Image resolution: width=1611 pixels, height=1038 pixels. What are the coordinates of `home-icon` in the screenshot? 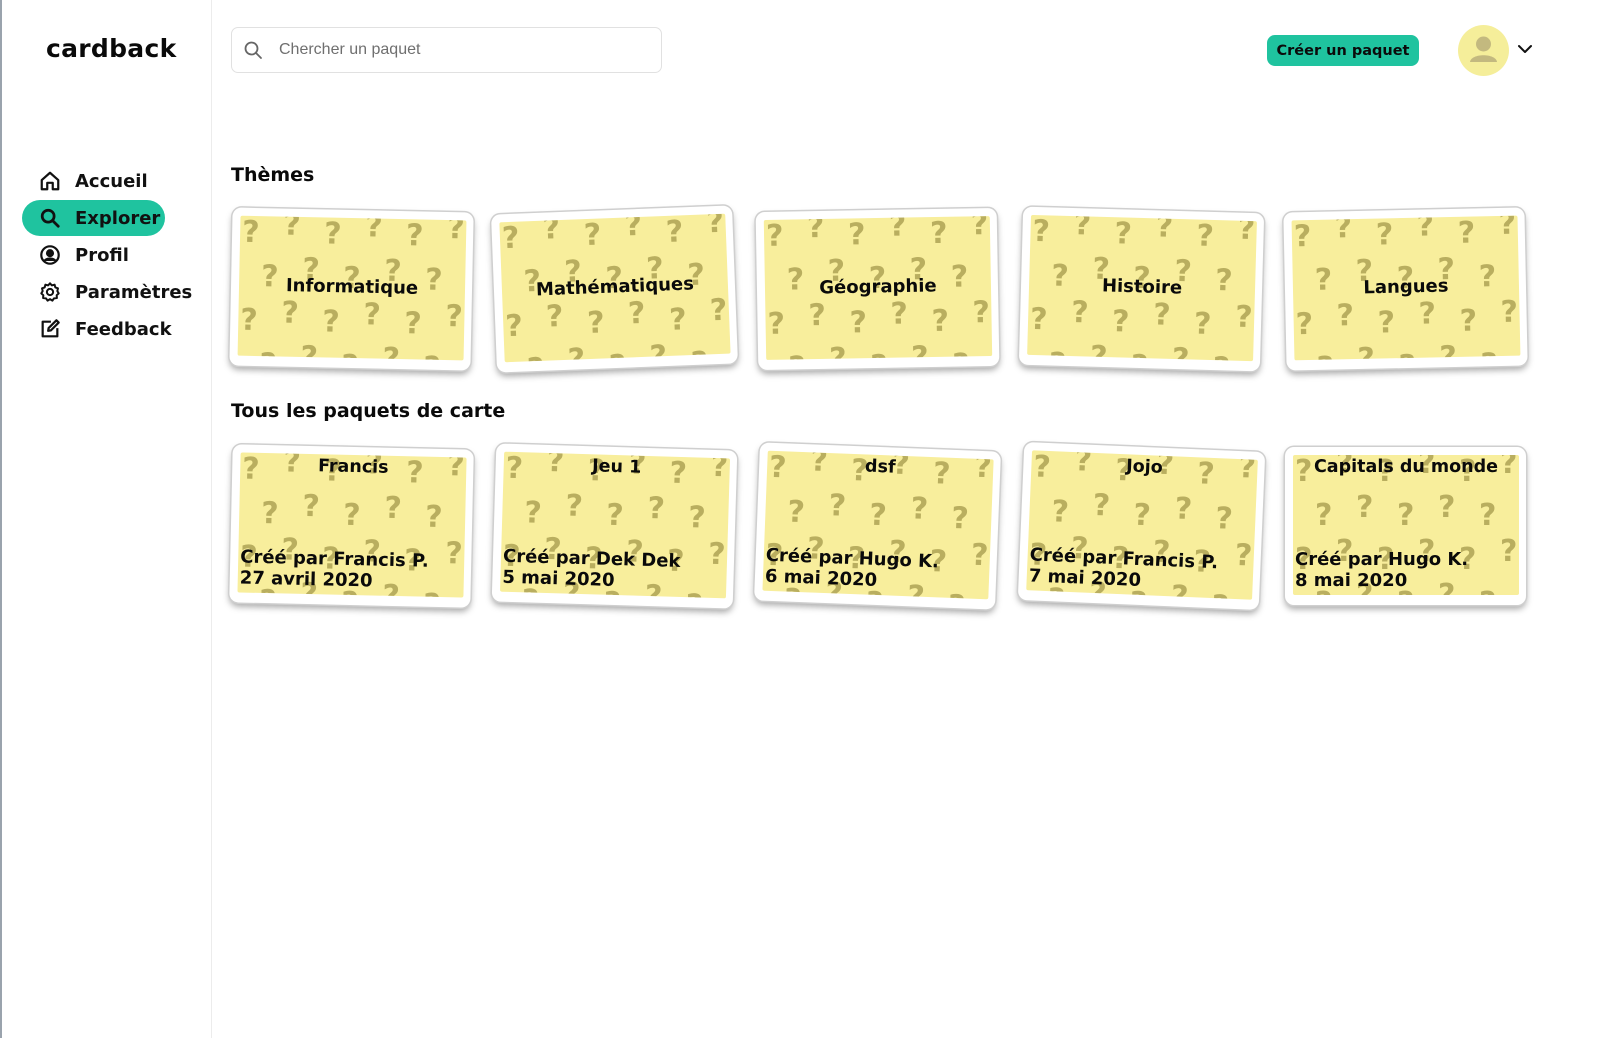 It's located at (50, 181).